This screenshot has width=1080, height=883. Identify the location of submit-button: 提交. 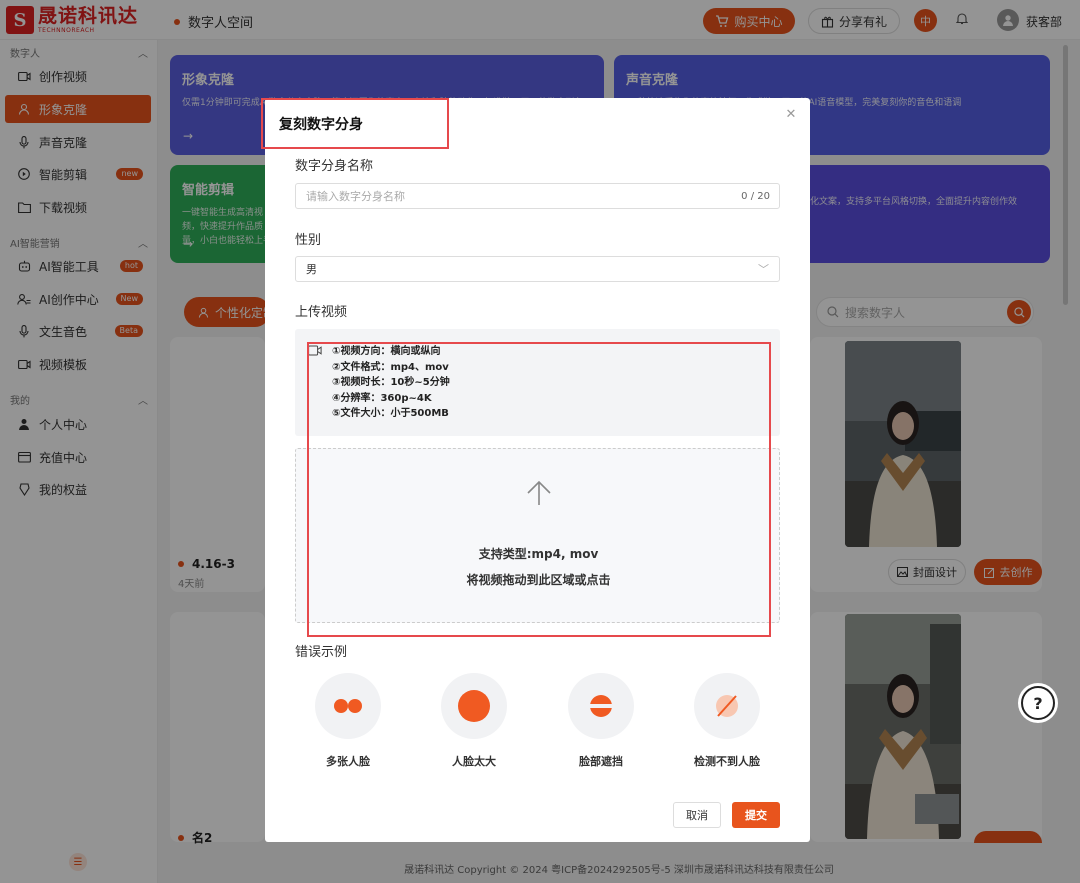
(756, 815).